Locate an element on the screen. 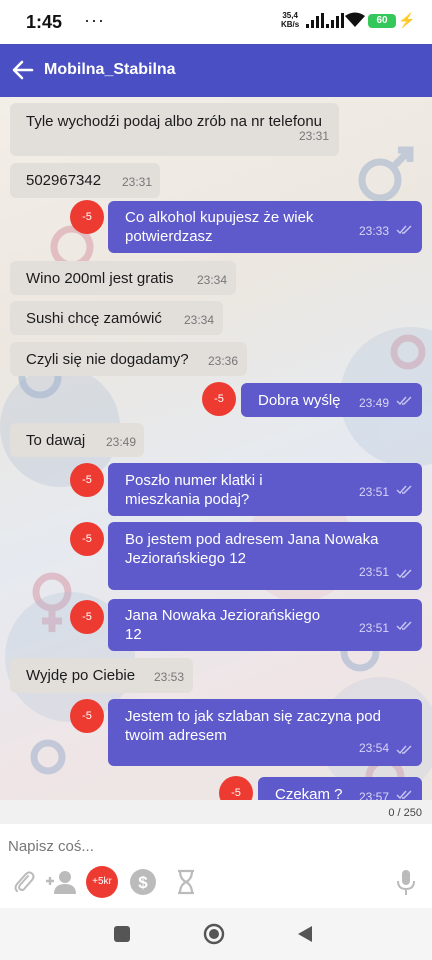 Image resolution: width=432 pixels, height=960 pixels. chat-title: Mobilna_Stabilna is located at coordinates (110, 70).